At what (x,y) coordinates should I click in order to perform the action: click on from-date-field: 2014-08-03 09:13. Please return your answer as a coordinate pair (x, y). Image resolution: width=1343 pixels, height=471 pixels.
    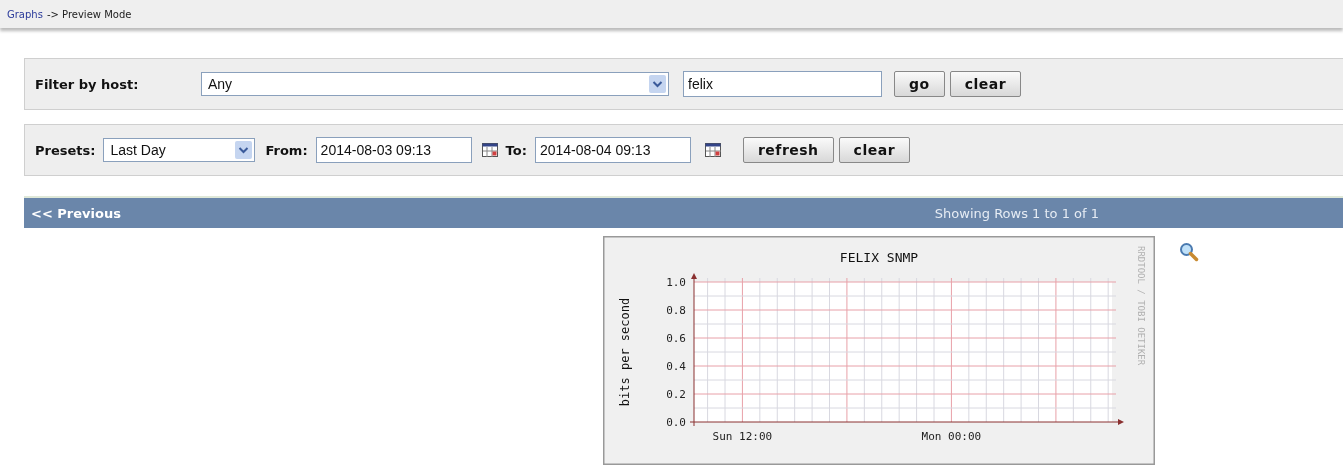
    Looking at the image, I should click on (393, 150).